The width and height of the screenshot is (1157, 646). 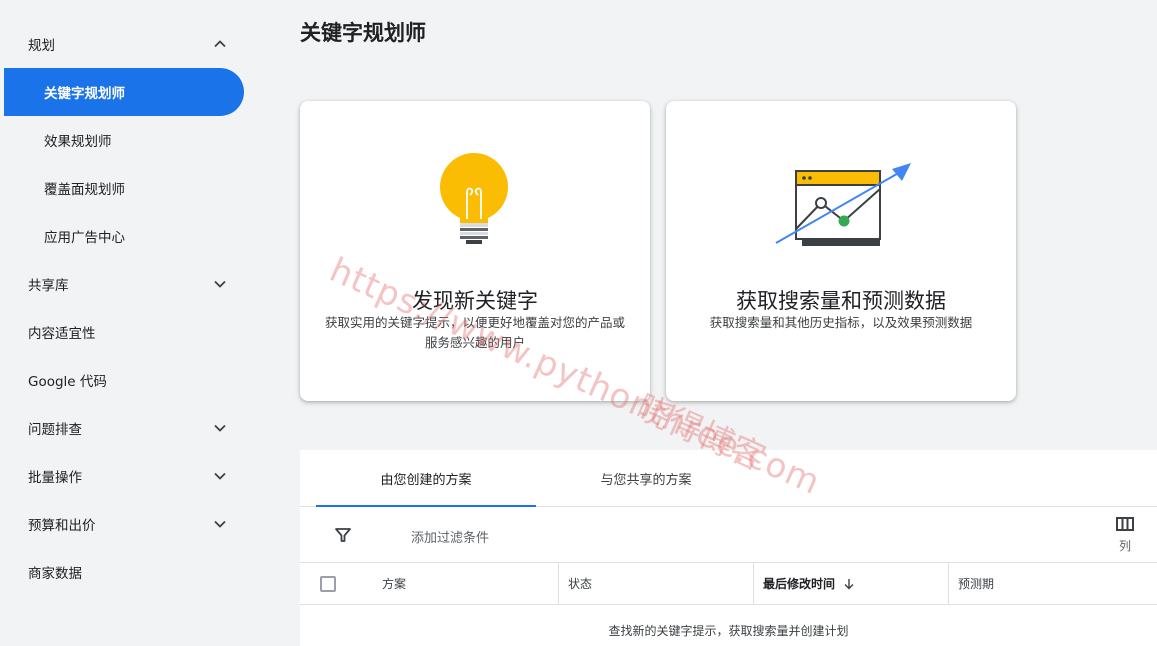 What do you see at coordinates (328, 584) in the screenshot?
I see `select-all-checkbox` at bounding box center [328, 584].